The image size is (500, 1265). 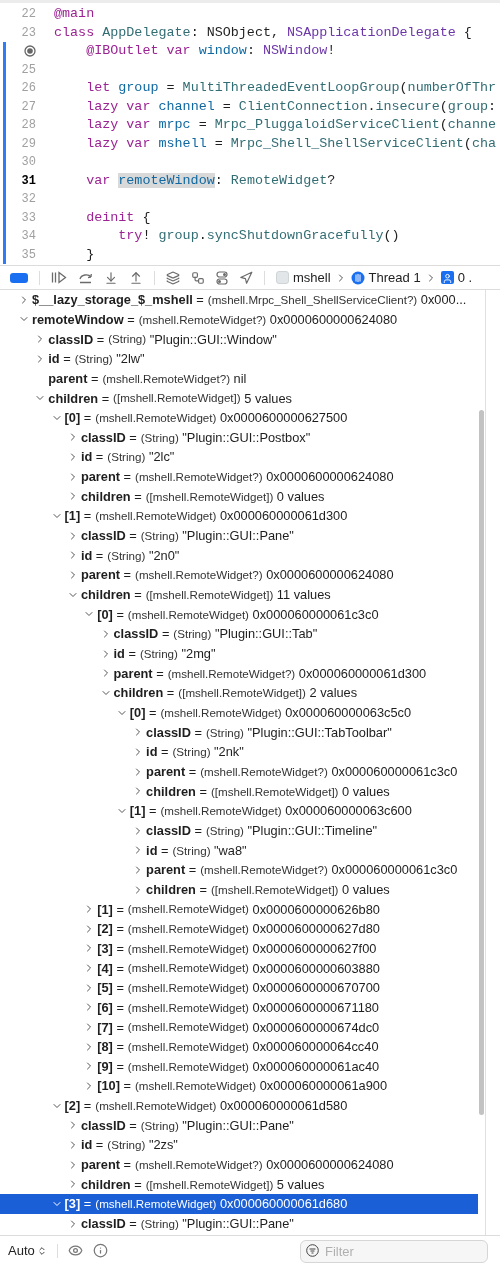 What do you see at coordinates (28, 181) in the screenshot?
I see `line-number: 31` at bounding box center [28, 181].